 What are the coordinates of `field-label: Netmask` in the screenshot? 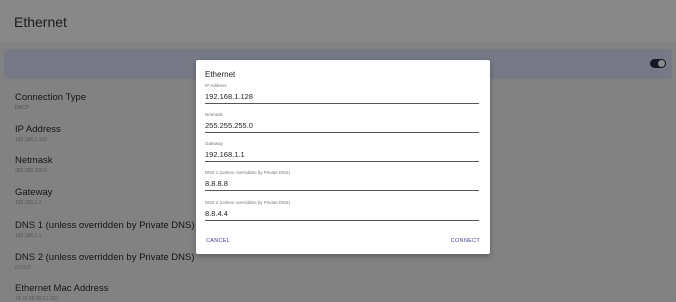 It's located at (214, 114).